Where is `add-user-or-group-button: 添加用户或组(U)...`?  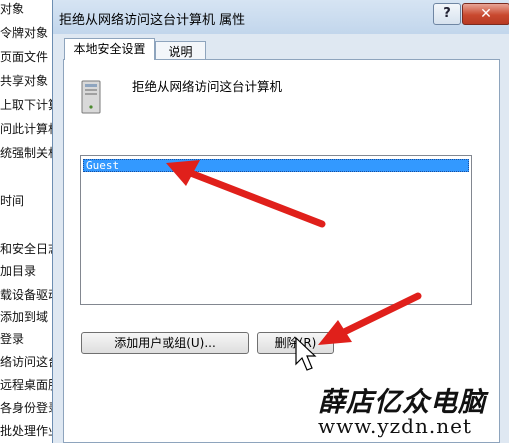 add-user-or-group-button: 添加用户或组(U)... is located at coordinates (165, 343).